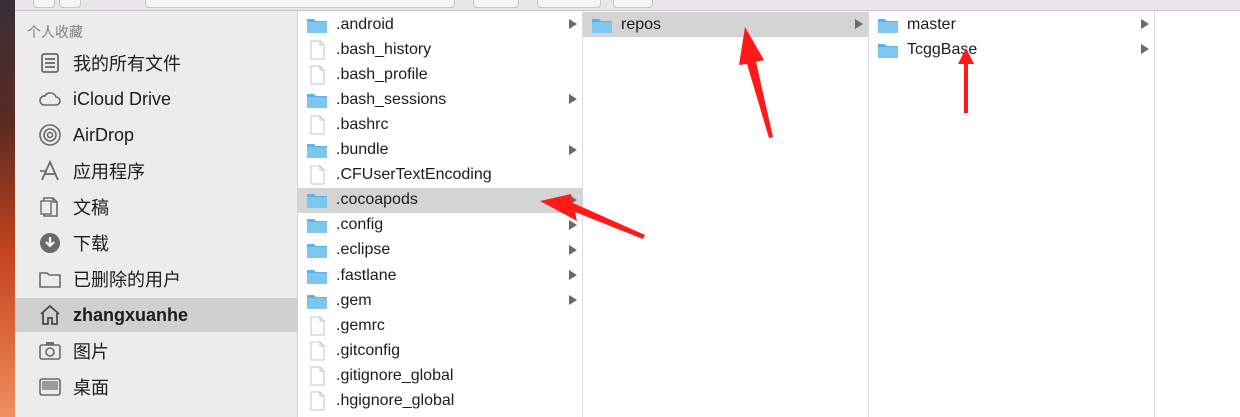  What do you see at coordinates (91, 388) in the screenshot?
I see `sidebar-item-label: 桌面` at bounding box center [91, 388].